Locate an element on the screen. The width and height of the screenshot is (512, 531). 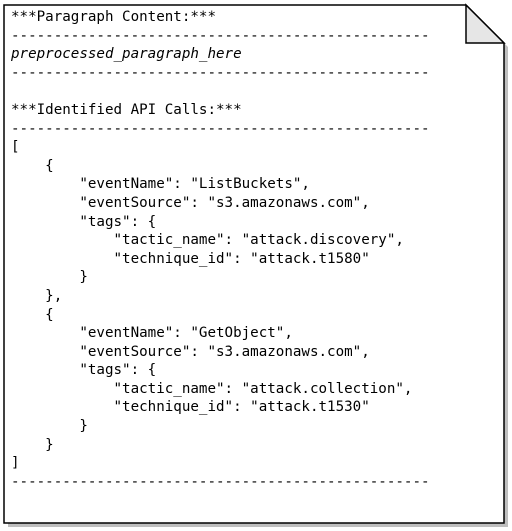
json-line: }, is located at coordinates (37, 295).